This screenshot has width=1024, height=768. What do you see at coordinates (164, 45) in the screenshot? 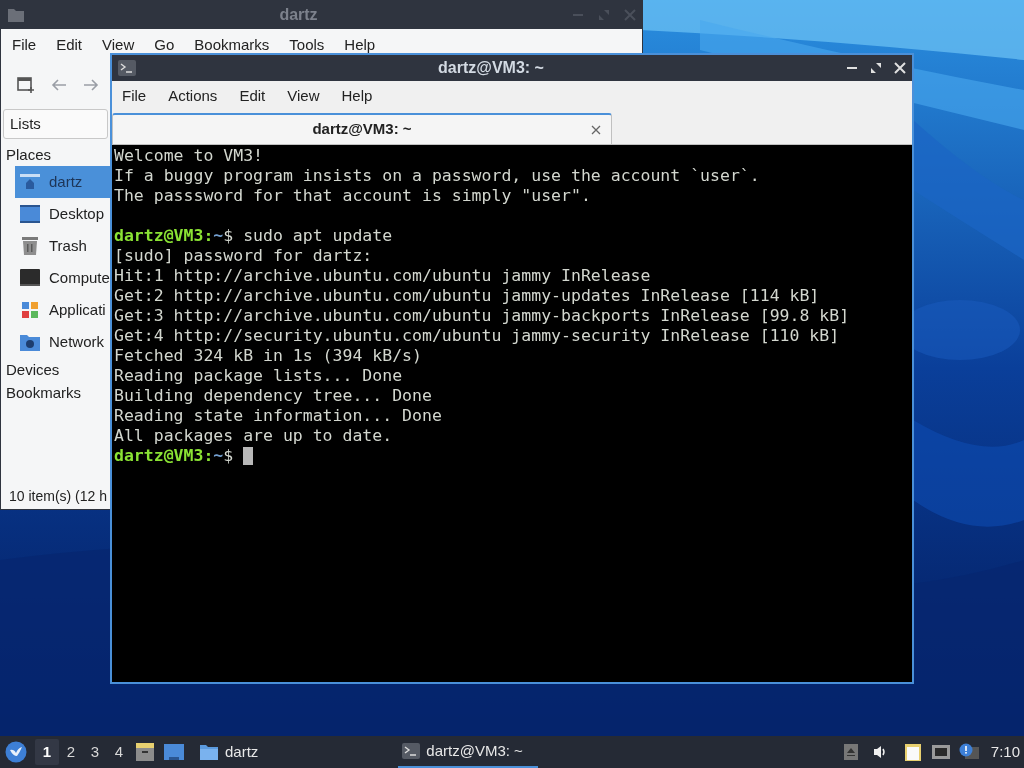
I see `menu-item: Go` at bounding box center [164, 45].